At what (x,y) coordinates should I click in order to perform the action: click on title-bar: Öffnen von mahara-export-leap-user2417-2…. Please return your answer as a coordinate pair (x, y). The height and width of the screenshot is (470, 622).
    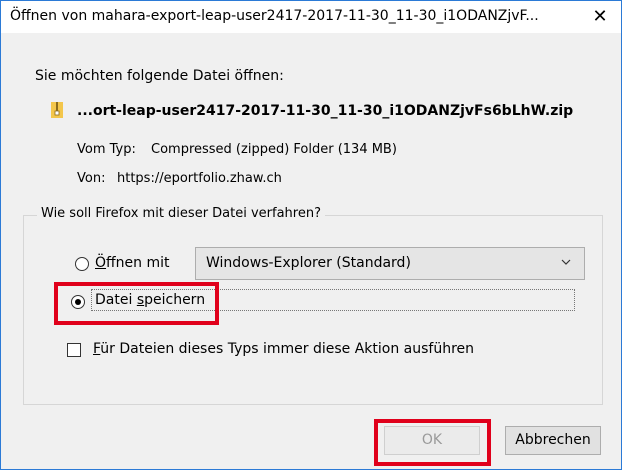
    Looking at the image, I should click on (311, 17).